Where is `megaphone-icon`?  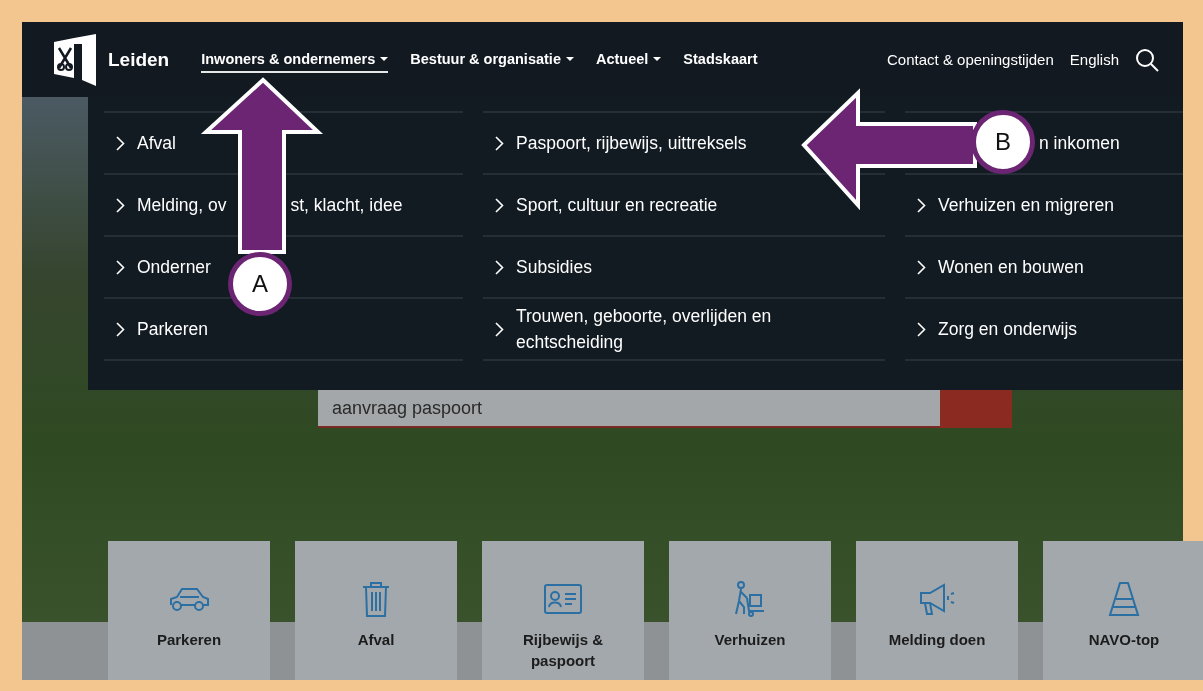
megaphone-icon is located at coordinates (937, 599).